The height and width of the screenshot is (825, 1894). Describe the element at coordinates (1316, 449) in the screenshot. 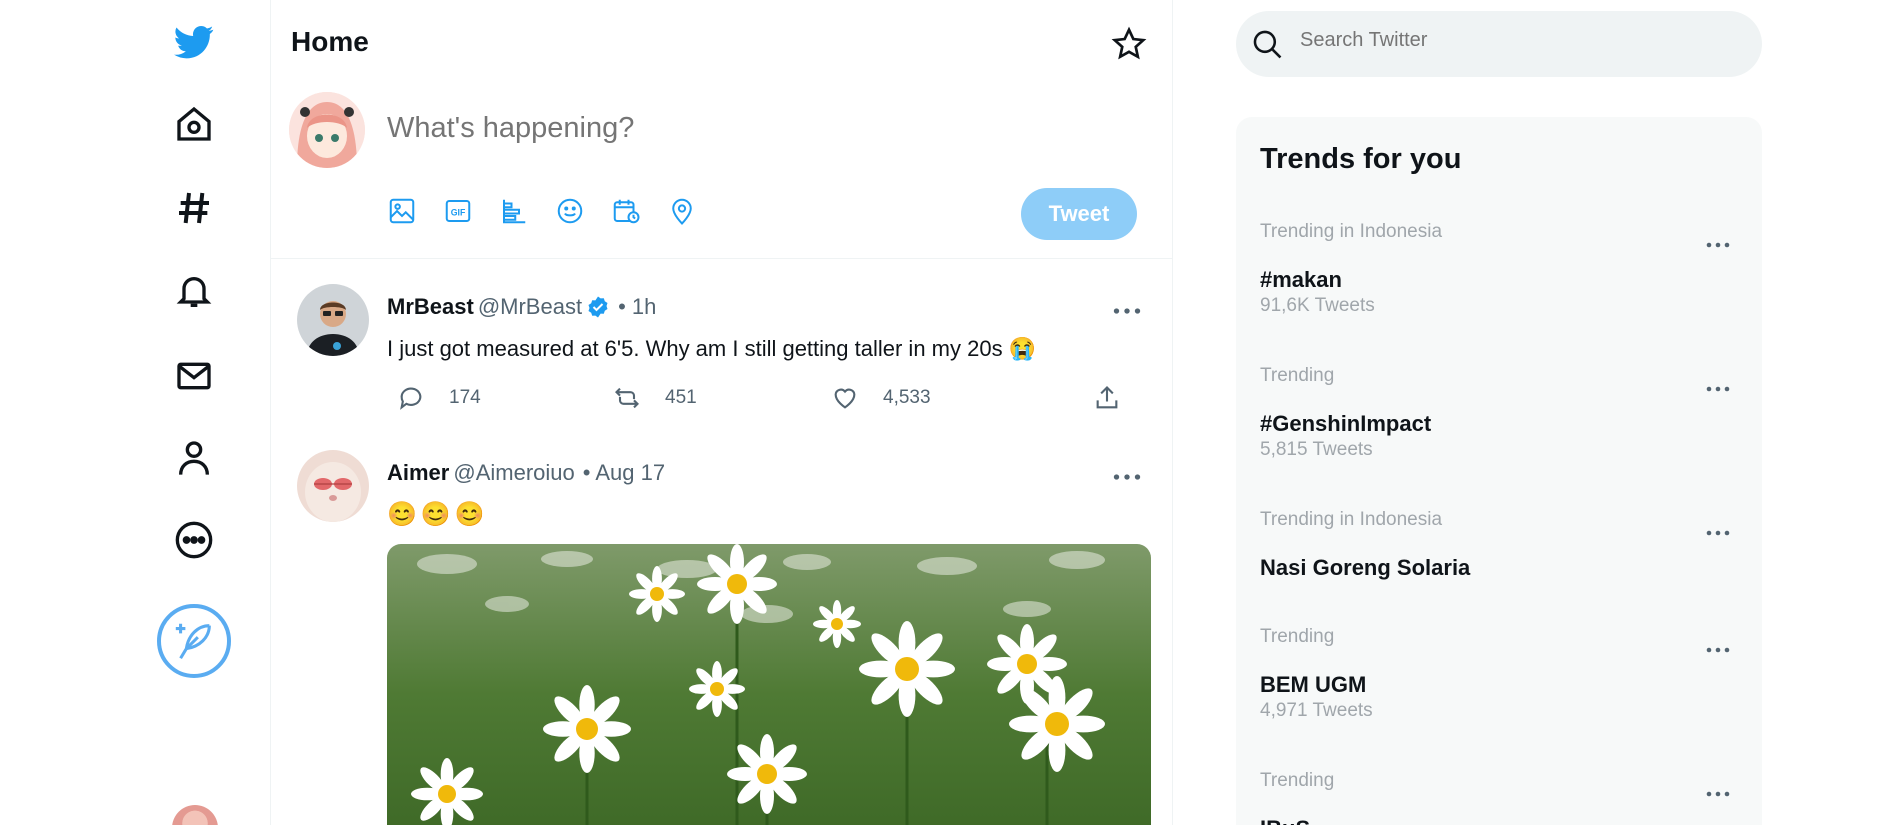

I see `trend-count: 5,815 Tweets` at that location.